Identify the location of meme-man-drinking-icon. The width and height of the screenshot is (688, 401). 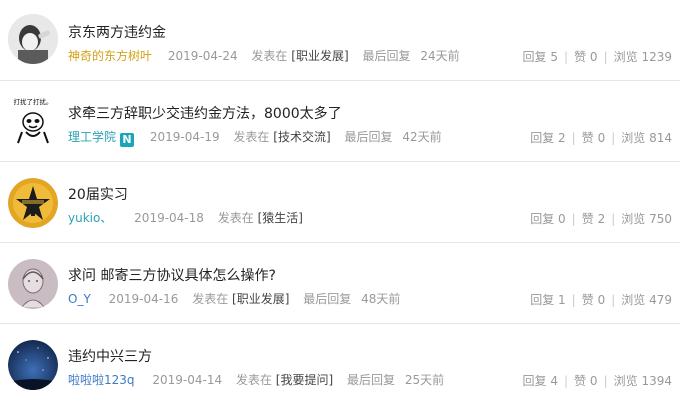
(33, 39).